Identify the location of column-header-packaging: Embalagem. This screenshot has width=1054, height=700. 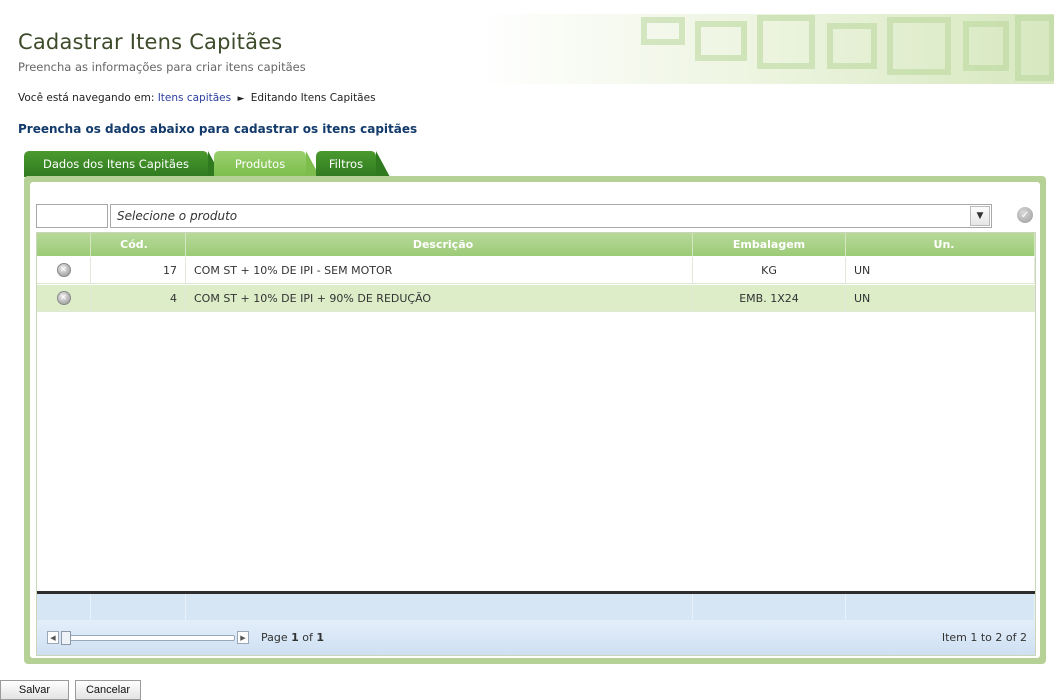
(769, 244).